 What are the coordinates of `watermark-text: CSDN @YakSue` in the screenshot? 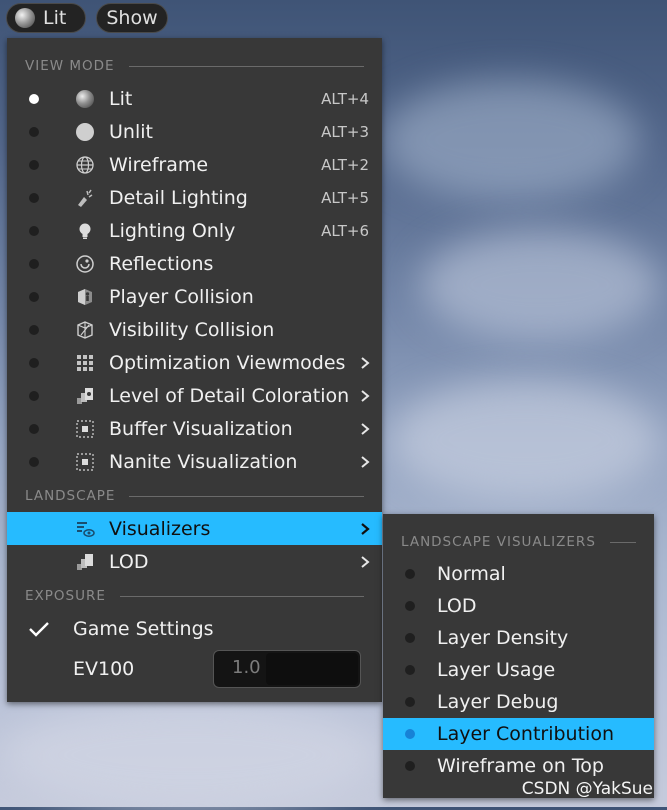 It's located at (587, 789).